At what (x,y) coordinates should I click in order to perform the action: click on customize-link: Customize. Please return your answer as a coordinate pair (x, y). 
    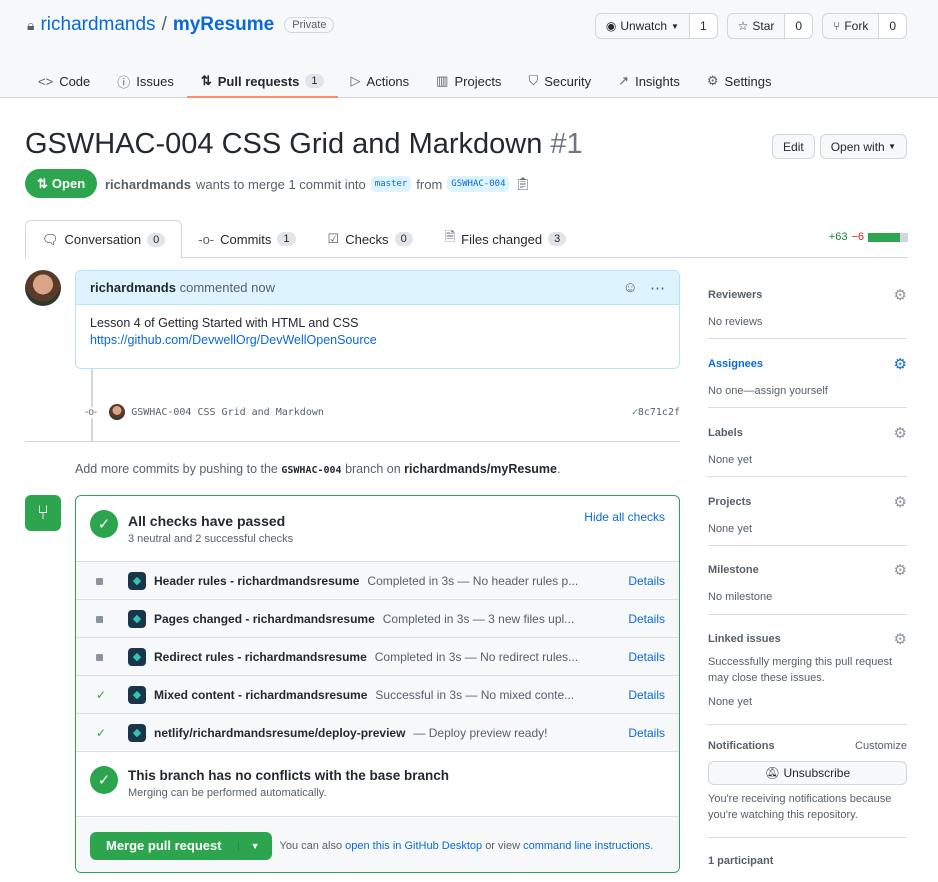
    Looking at the image, I should click on (881, 746).